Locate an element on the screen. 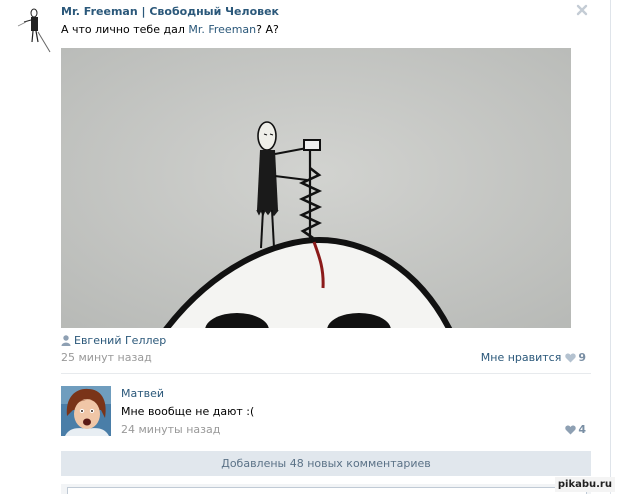 The height and width of the screenshot is (494, 617). close-icon is located at coordinates (582, 10).